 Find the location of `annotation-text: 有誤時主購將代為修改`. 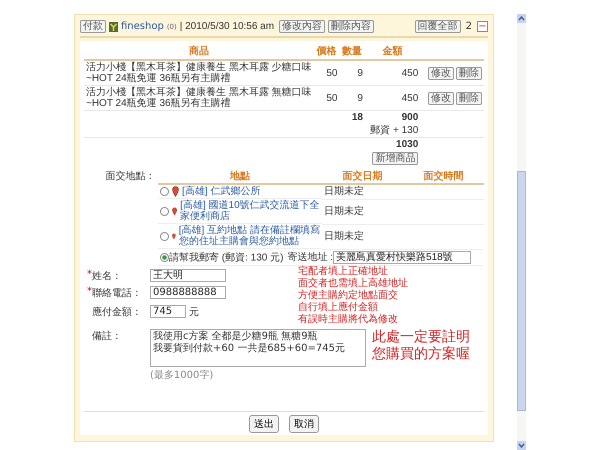

annotation-text: 有誤時主購將代為修改 is located at coordinates (348, 320).